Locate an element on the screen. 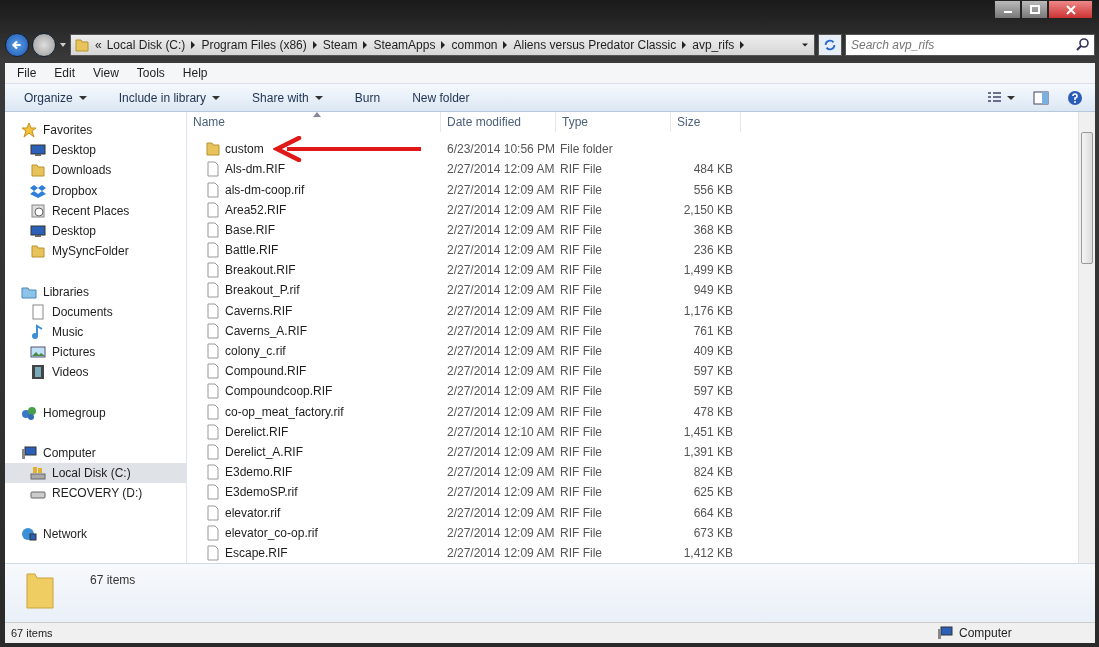  toolbar-button: Burn is located at coordinates (367, 97).